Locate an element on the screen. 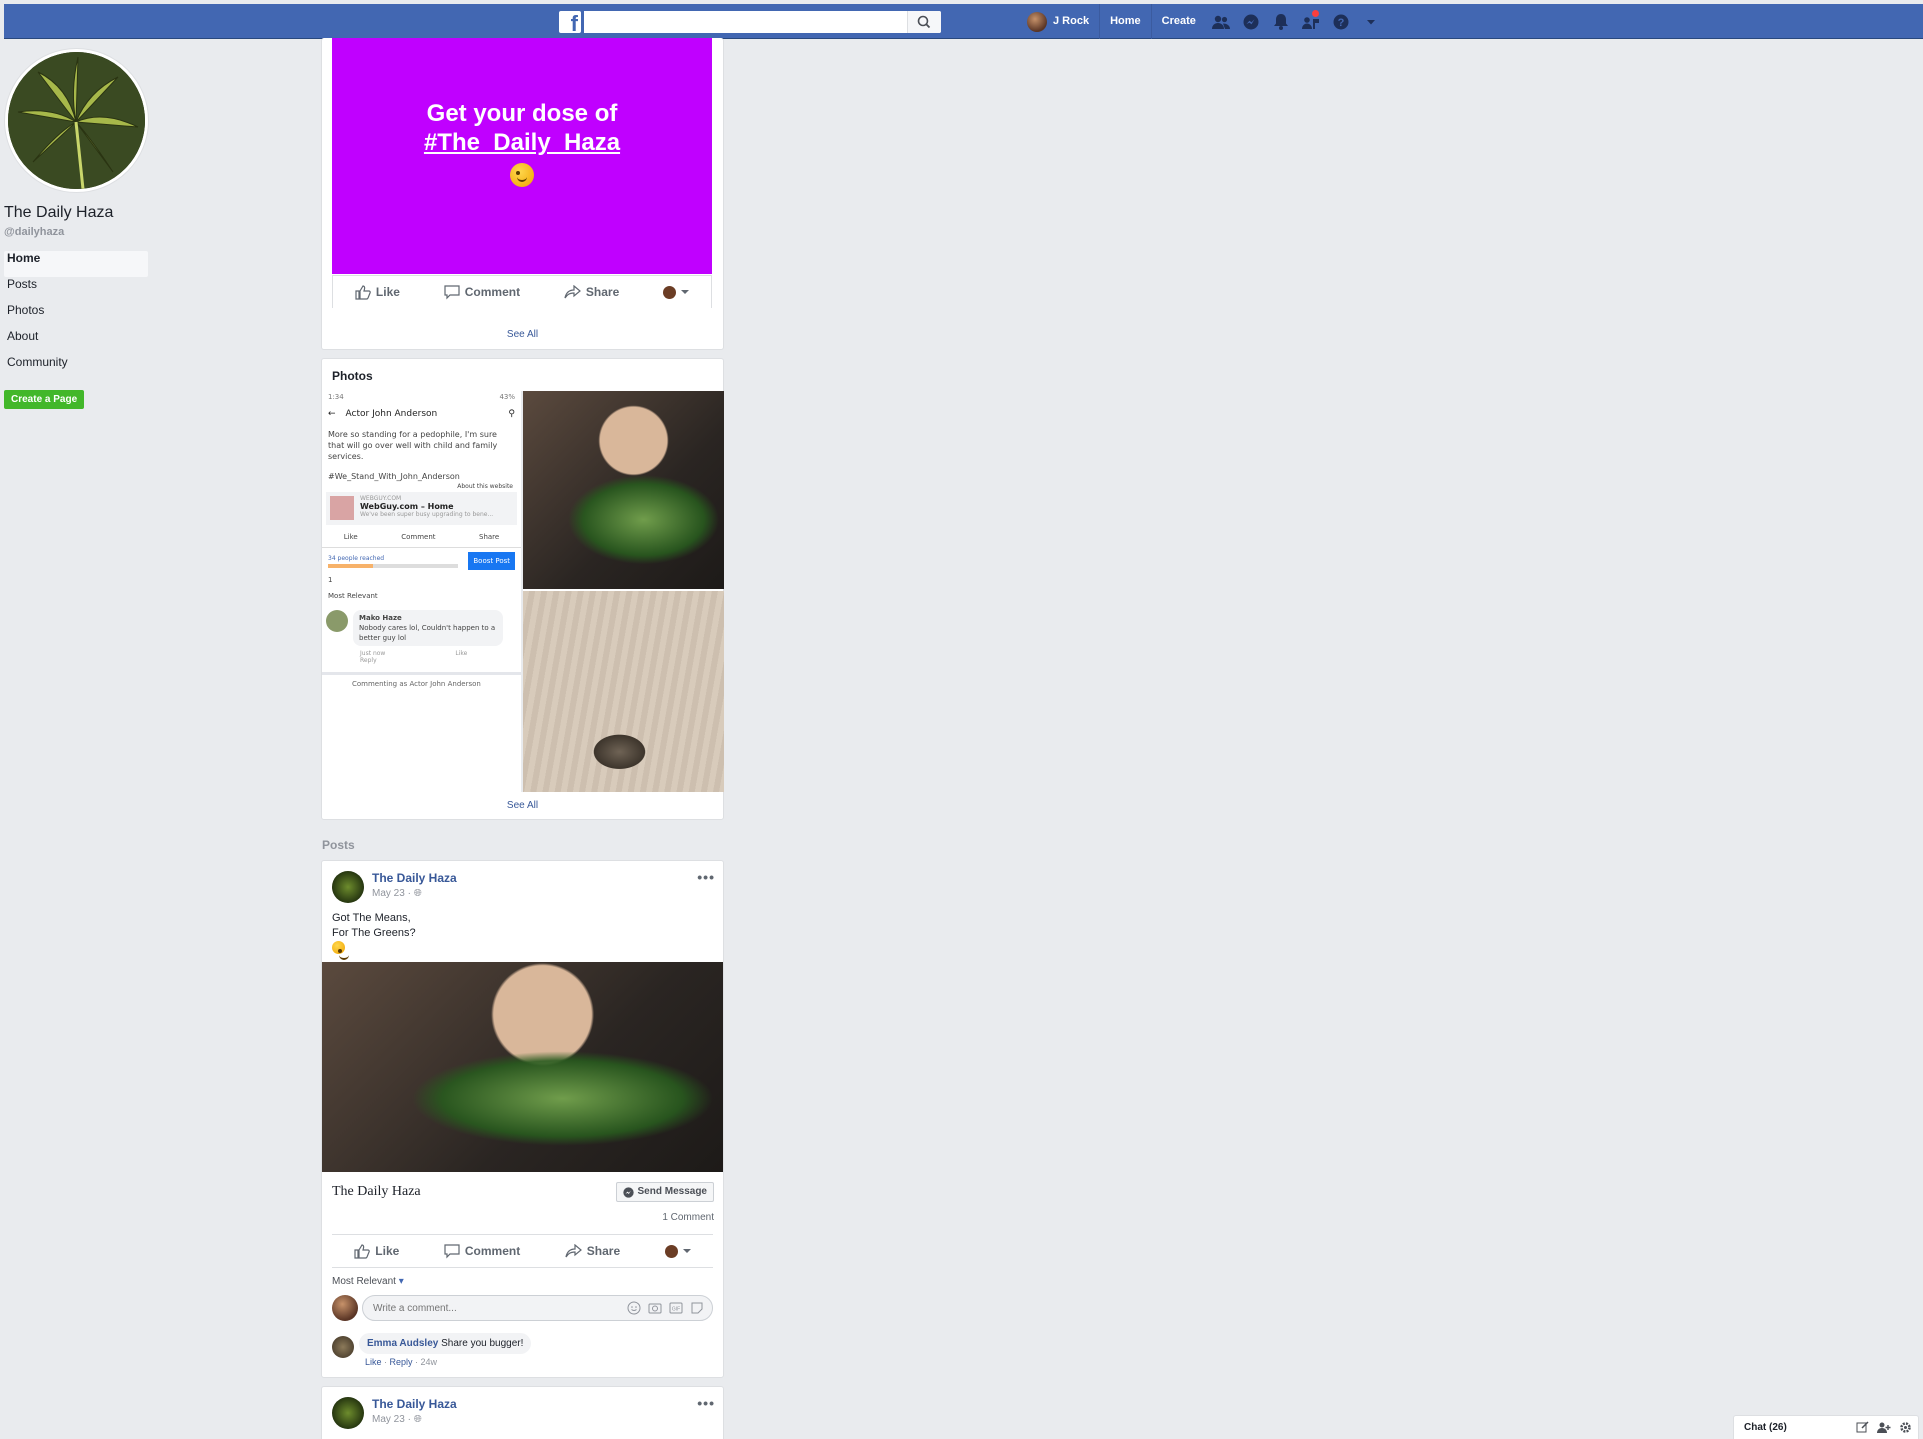 This screenshot has width=1923, height=1439. new-message-icon is located at coordinates (1862, 1427).